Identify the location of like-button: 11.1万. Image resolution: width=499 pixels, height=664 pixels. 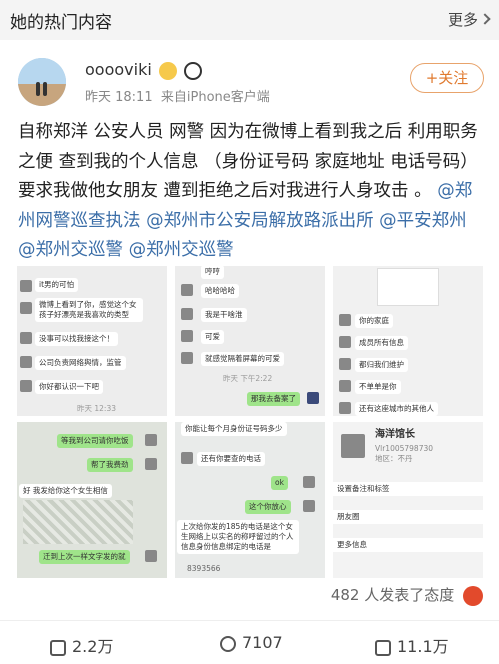
(412, 645).